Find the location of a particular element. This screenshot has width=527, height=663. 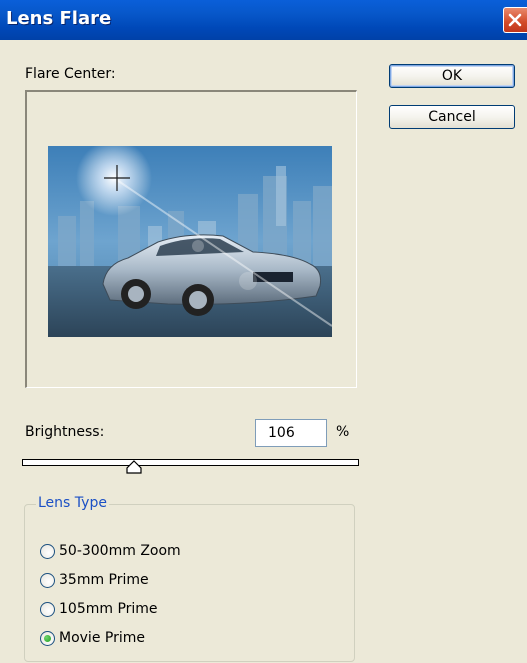

radio-label: 50-300mm Zoom is located at coordinates (120, 551).